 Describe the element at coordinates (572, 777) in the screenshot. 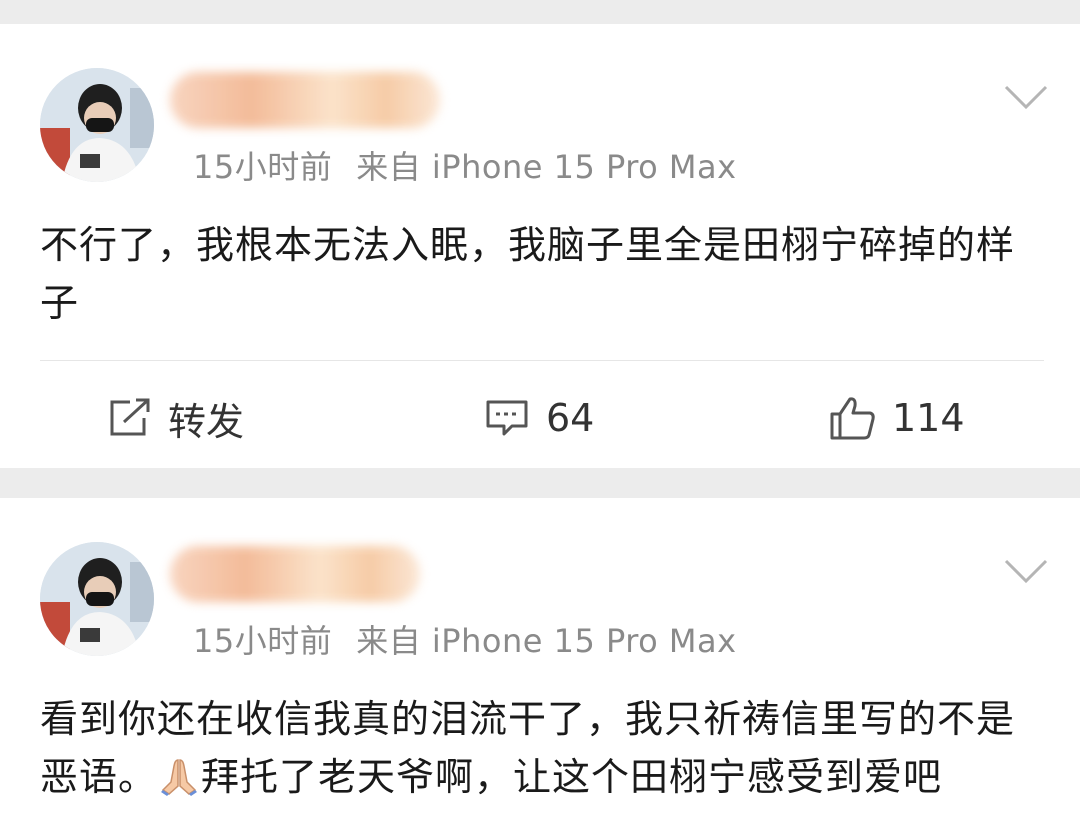

I see `post-text-part: 拜托了老天爷啊，让这个田栩宁感受到爱吧` at that location.